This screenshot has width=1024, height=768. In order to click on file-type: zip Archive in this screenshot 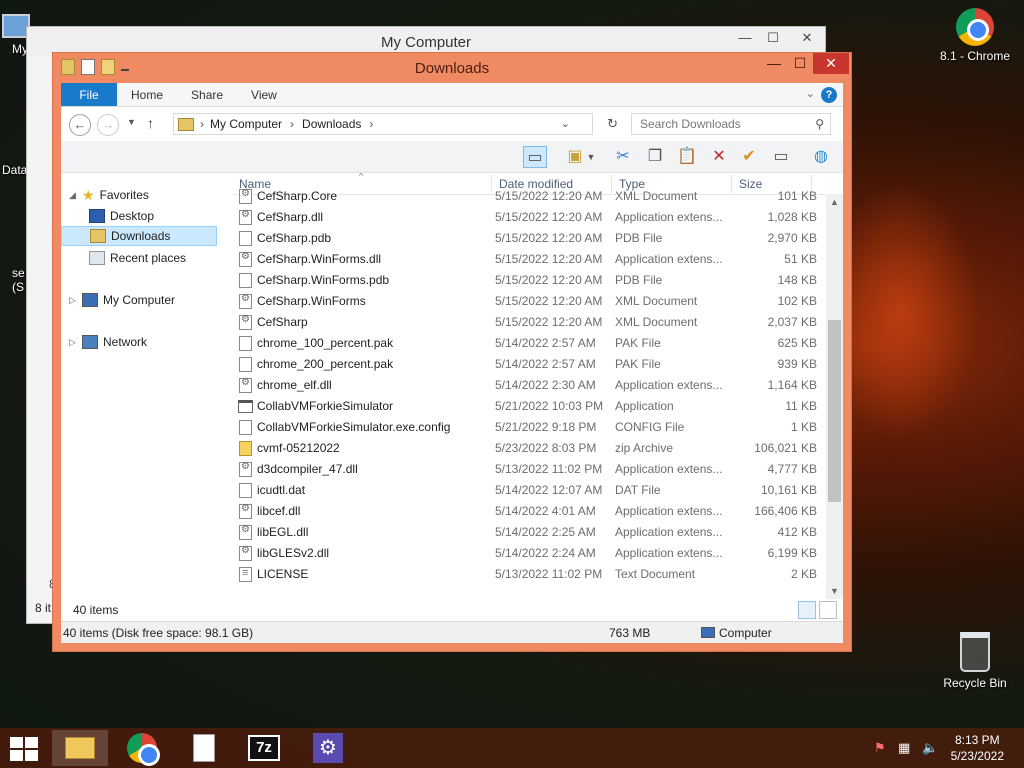, I will do `click(644, 448)`.